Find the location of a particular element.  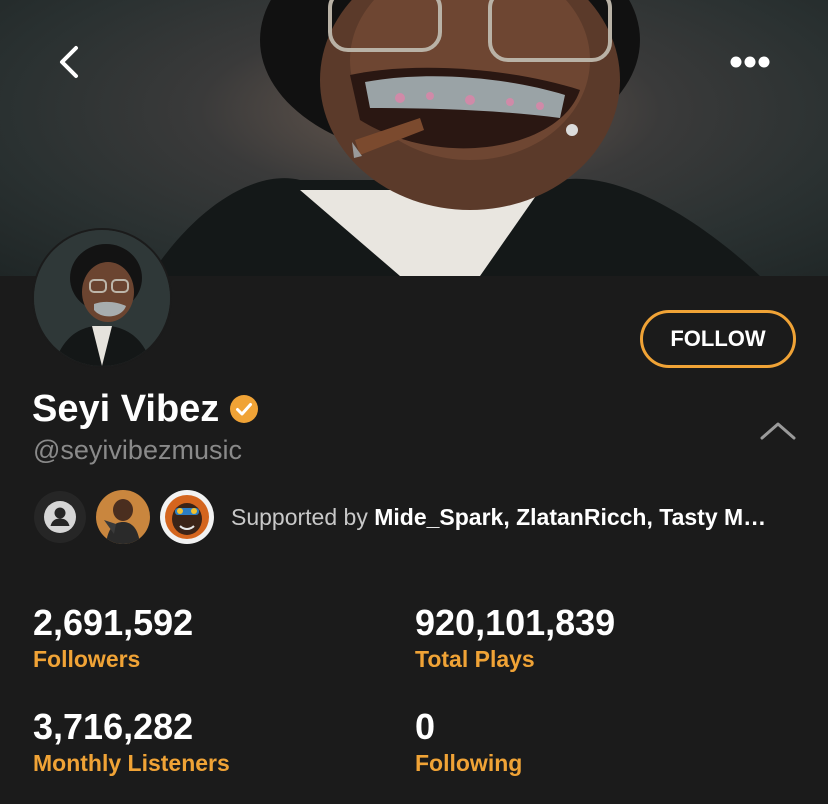

stat-total-plays: 920,101,839 Total Plays is located at coordinates (515, 638).